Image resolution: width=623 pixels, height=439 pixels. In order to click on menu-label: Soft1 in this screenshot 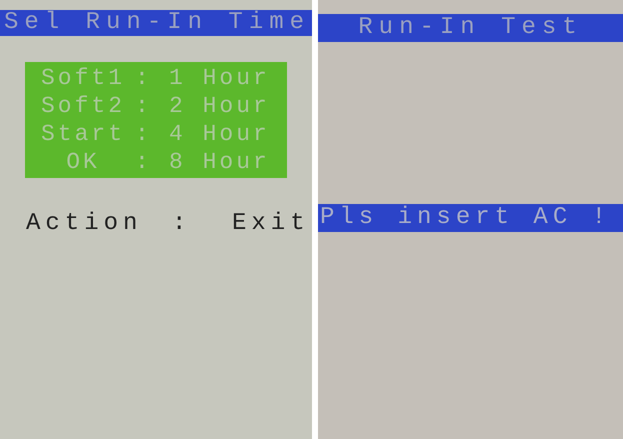, I will do `click(83, 78)`.